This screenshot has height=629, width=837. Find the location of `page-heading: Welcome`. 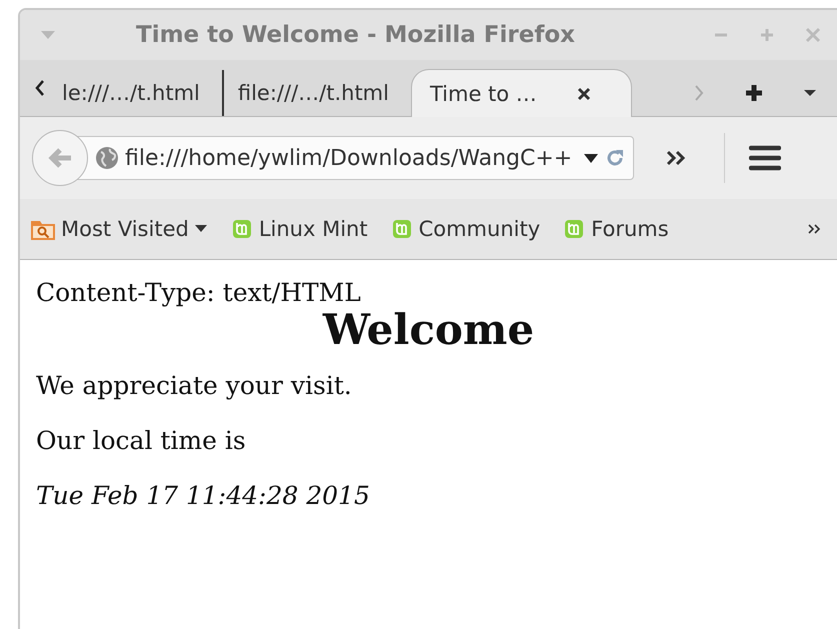

page-heading: Welcome is located at coordinates (429, 330).